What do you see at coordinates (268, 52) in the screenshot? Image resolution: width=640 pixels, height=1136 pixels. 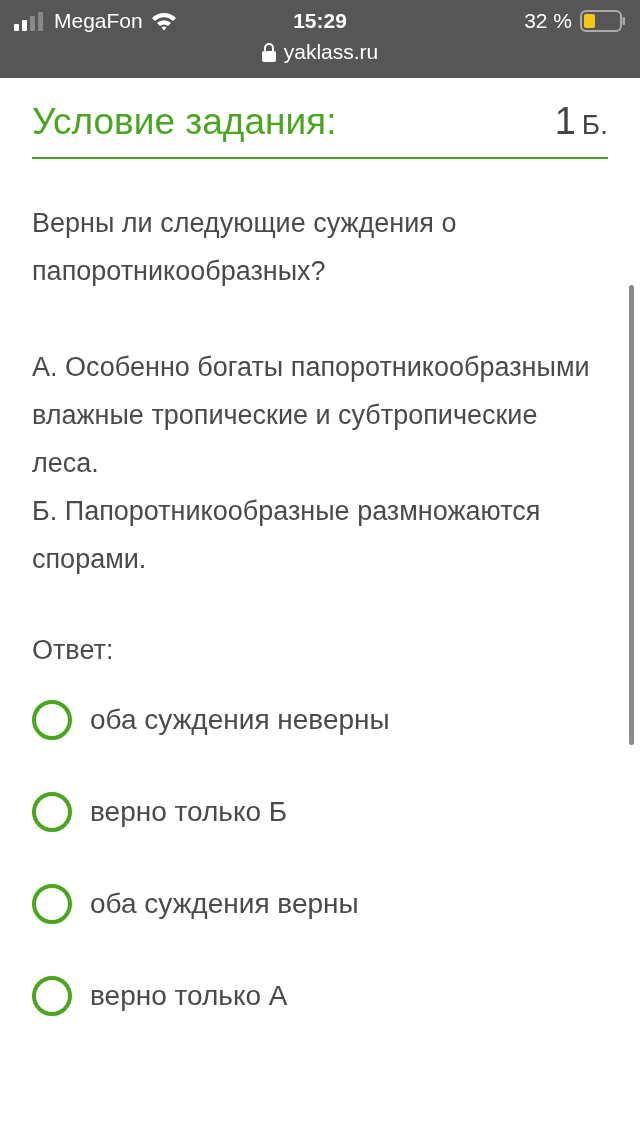 I see `lock-icon` at bounding box center [268, 52].